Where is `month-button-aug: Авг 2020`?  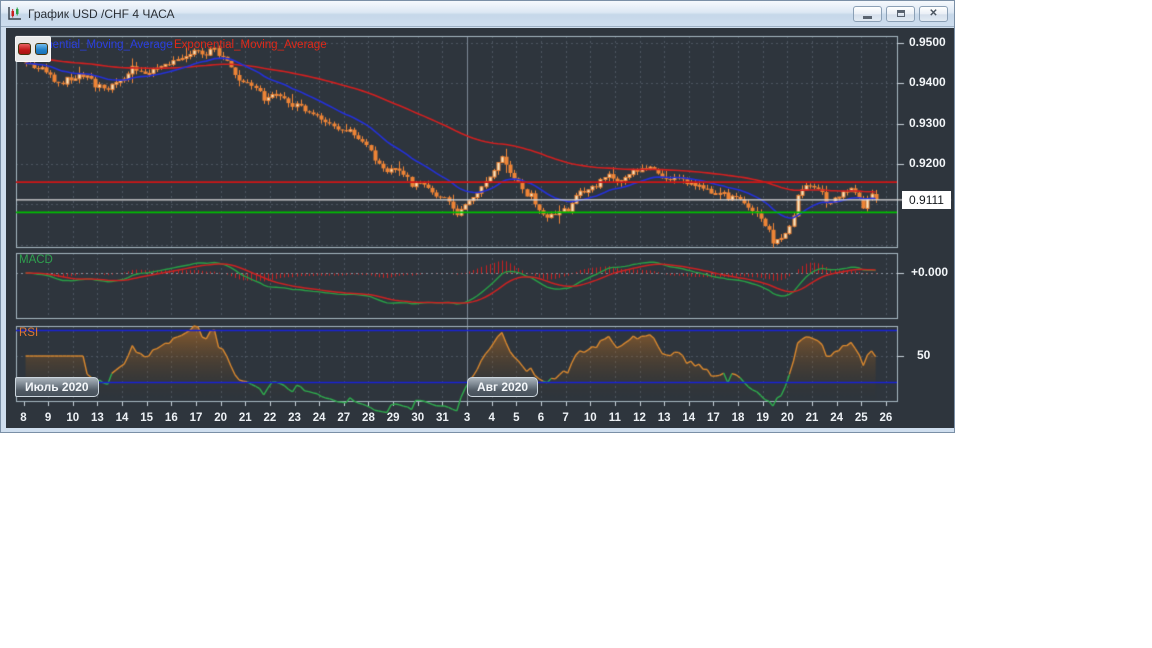 month-button-aug: Авг 2020 is located at coordinates (503, 387).